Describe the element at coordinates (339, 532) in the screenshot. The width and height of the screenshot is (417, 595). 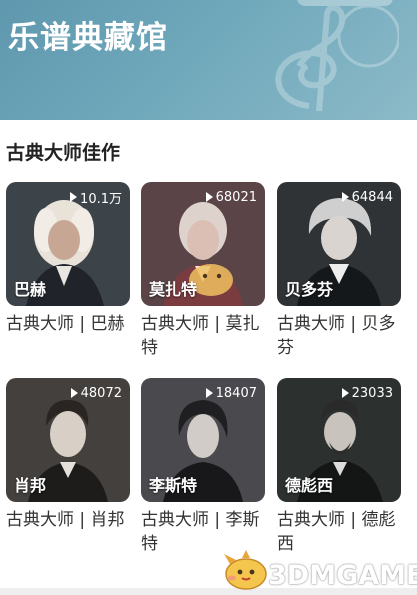
I see `album-caption: 古典大师 | 德彪西` at that location.